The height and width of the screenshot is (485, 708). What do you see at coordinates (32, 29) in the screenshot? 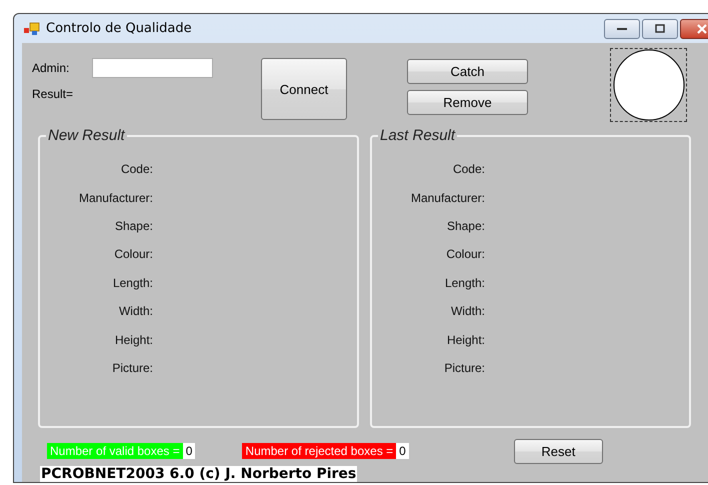
I see `app-icon` at bounding box center [32, 29].